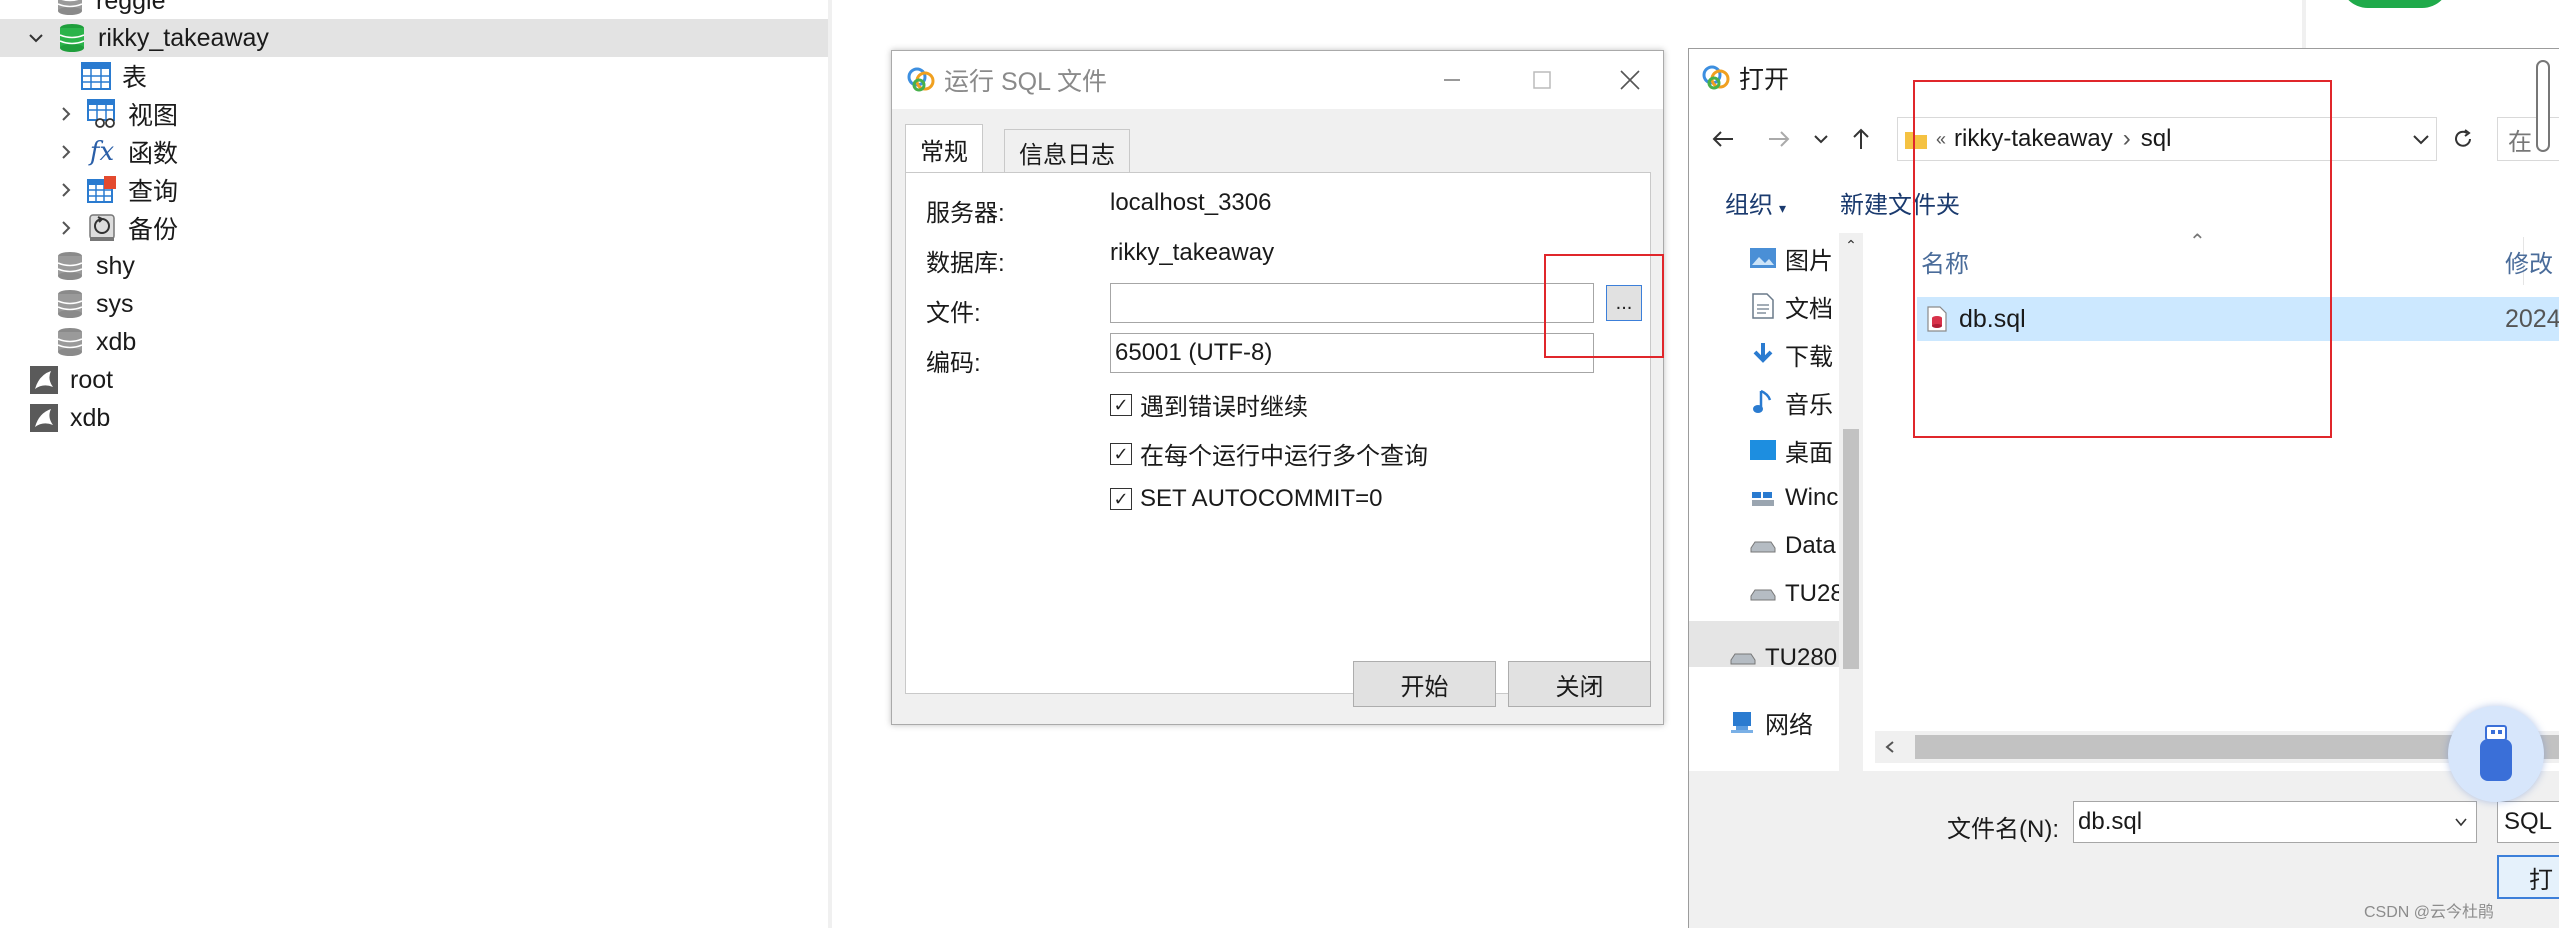 The height and width of the screenshot is (928, 2559). What do you see at coordinates (1352, 353) in the screenshot?
I see `encoding-select: 65001 (UTF-8)` at bounding box center [1352, 353].